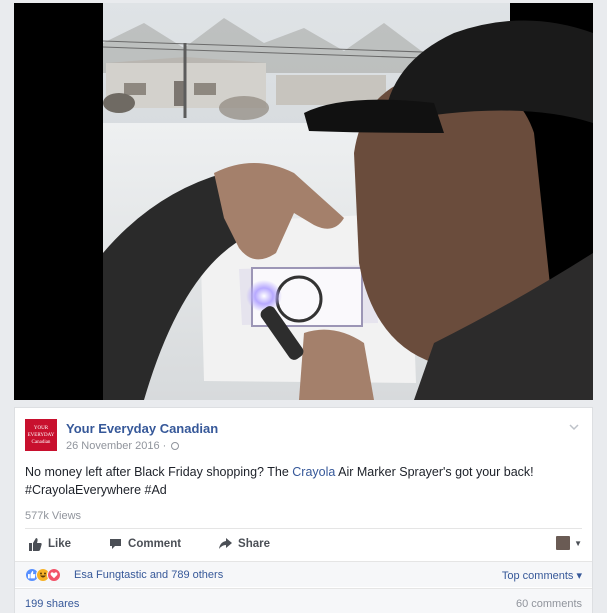 The height and width of the screenshot is (613, 607). I want to click on globe-icon, so click(175, 446).